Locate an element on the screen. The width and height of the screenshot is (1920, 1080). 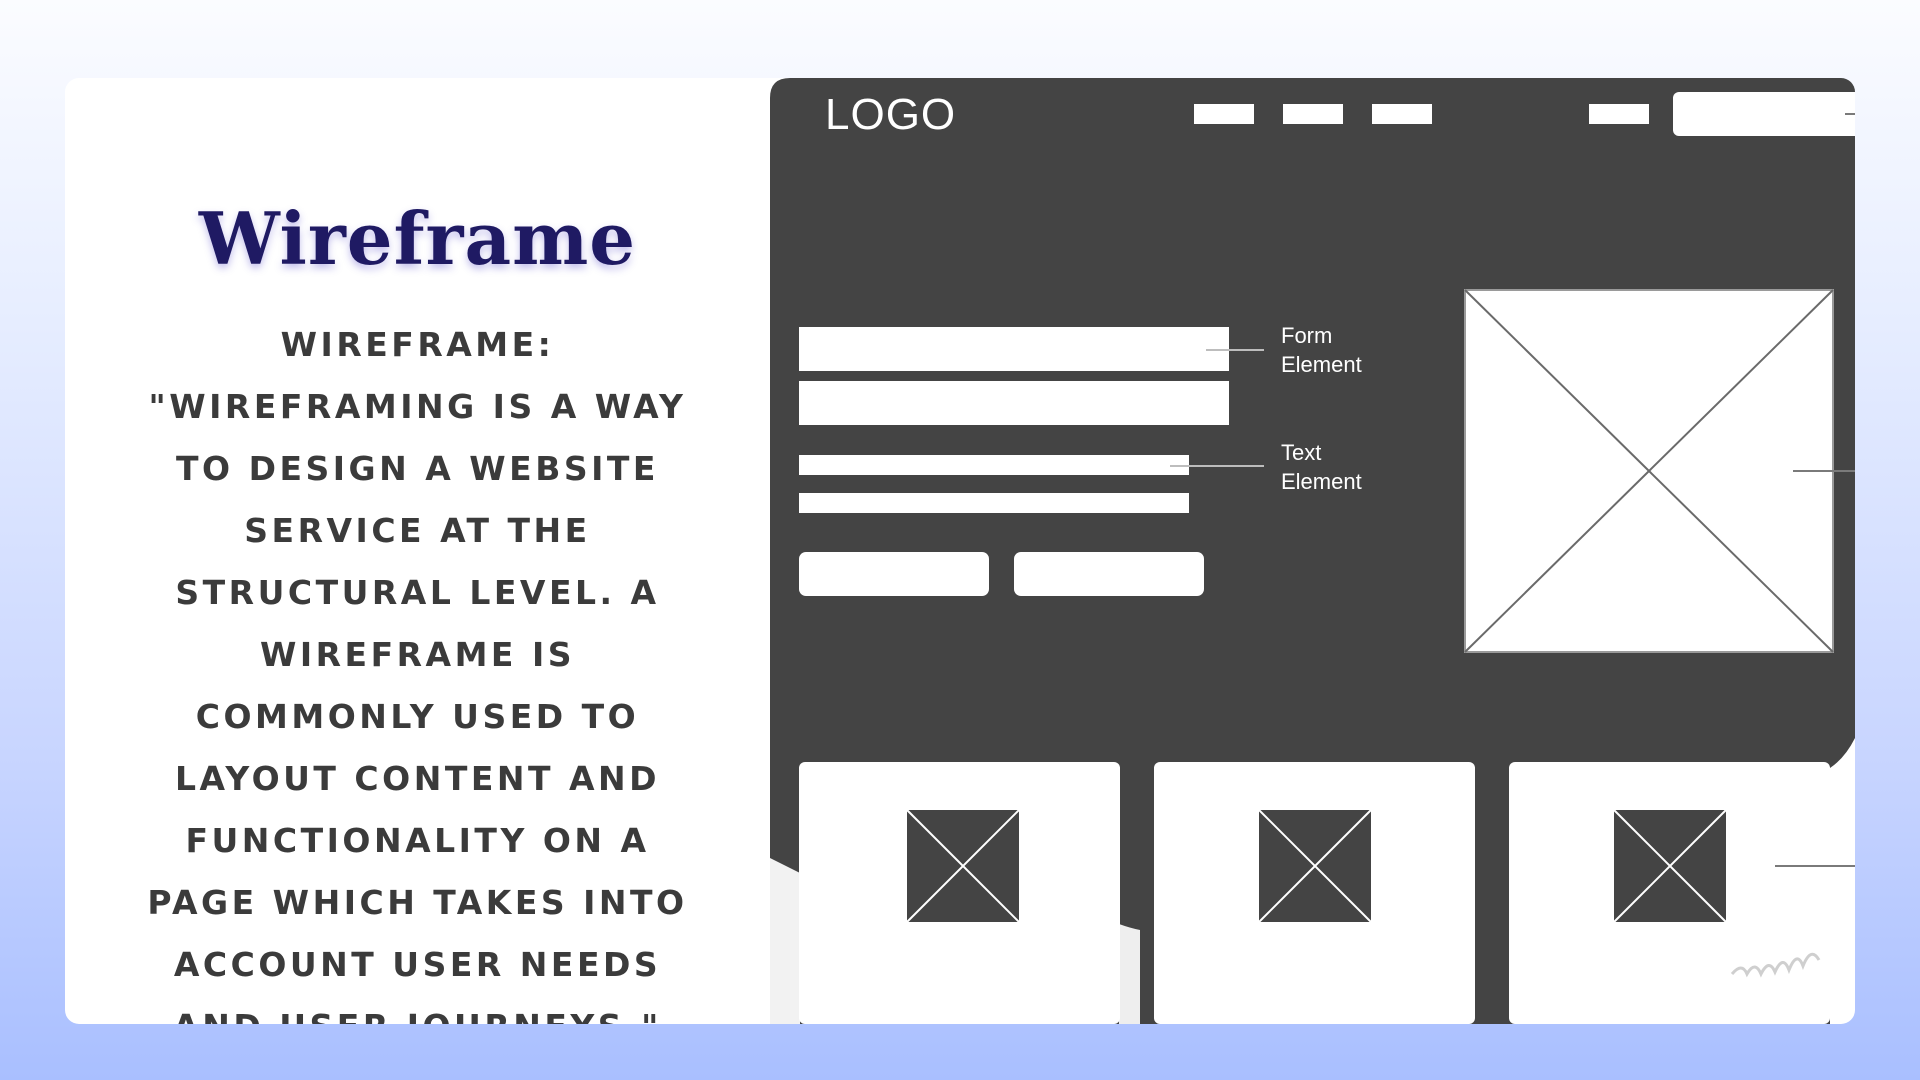
form-element-connector is located at coordinates (1235, 350).